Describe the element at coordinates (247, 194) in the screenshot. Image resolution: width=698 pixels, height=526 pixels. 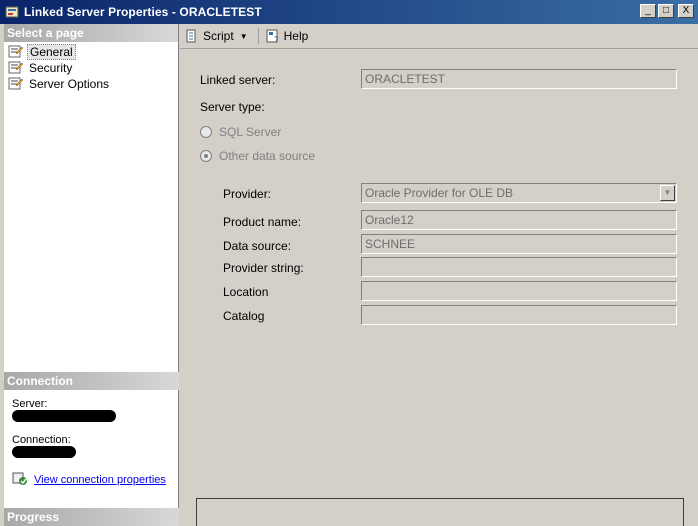
I see `provider-label: Provider:` at that location.